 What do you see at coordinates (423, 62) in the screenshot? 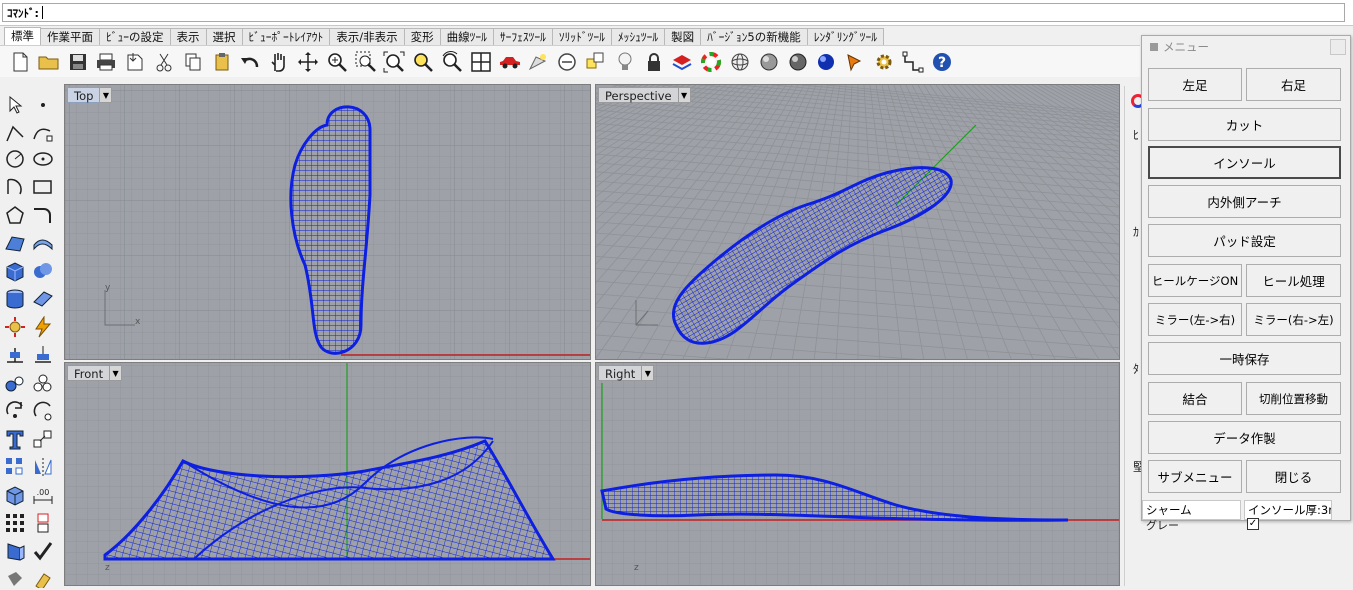
I see `zoom-selected-icon` at bounding box center [423, 62].